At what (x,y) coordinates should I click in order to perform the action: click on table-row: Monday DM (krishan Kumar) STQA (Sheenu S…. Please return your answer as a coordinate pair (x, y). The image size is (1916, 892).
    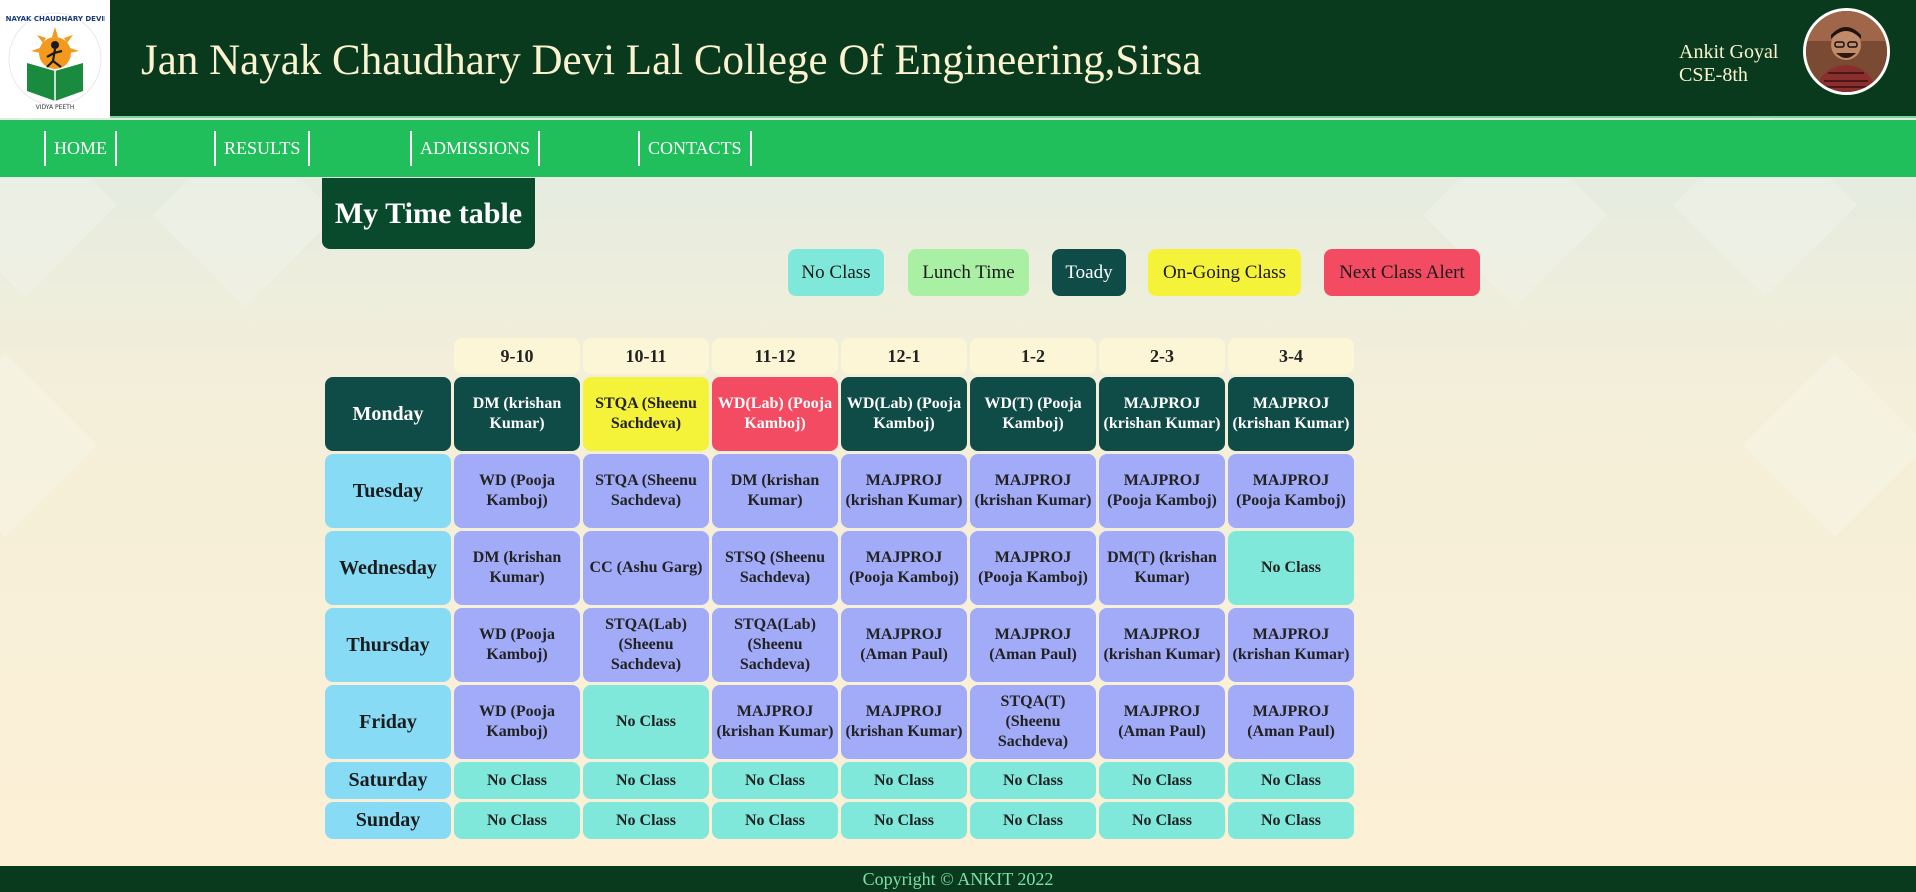
    Looking at the image, I should click on (839, 414).